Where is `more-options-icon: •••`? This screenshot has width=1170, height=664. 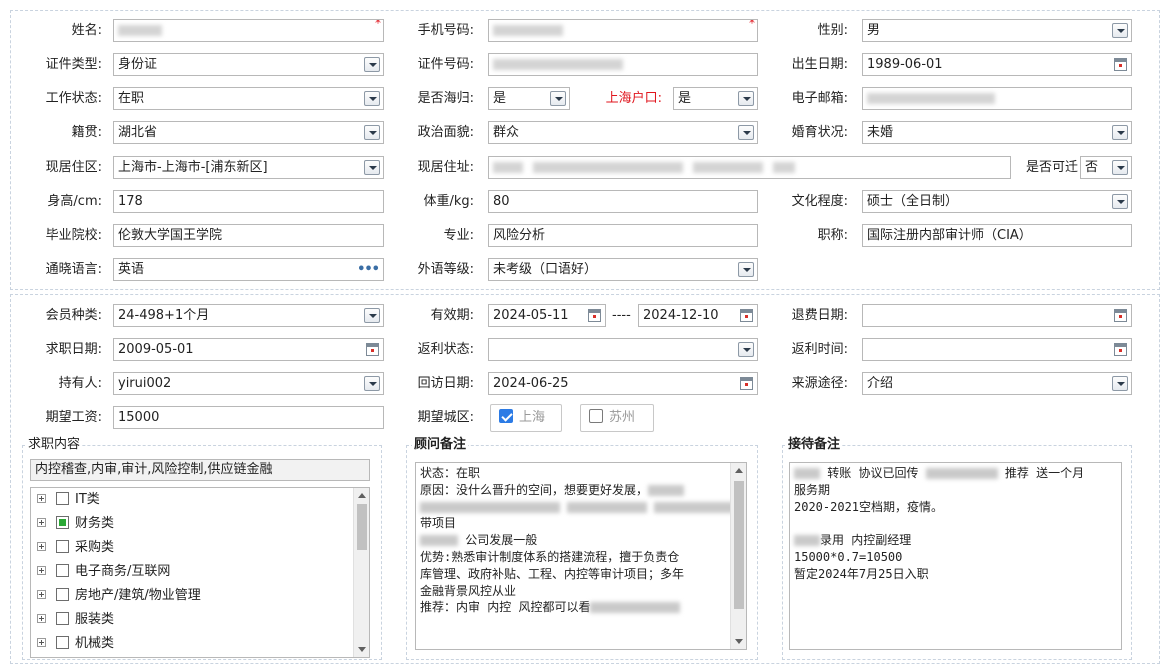
more-options-icon: ••• is located at coordinates (368, 269).